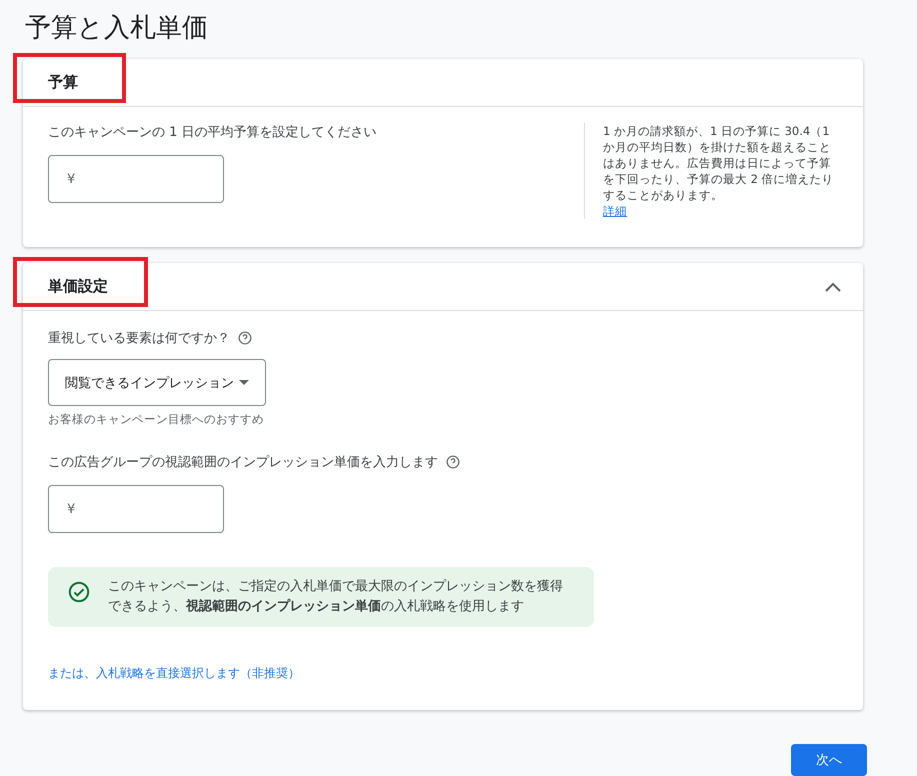 This screenshot has height=776, width=917. What do you see at coordinates (139, 338) in the screenshot?
I see `field-label: 重視している要素は何ですか？` at bounding box center [139, 338].